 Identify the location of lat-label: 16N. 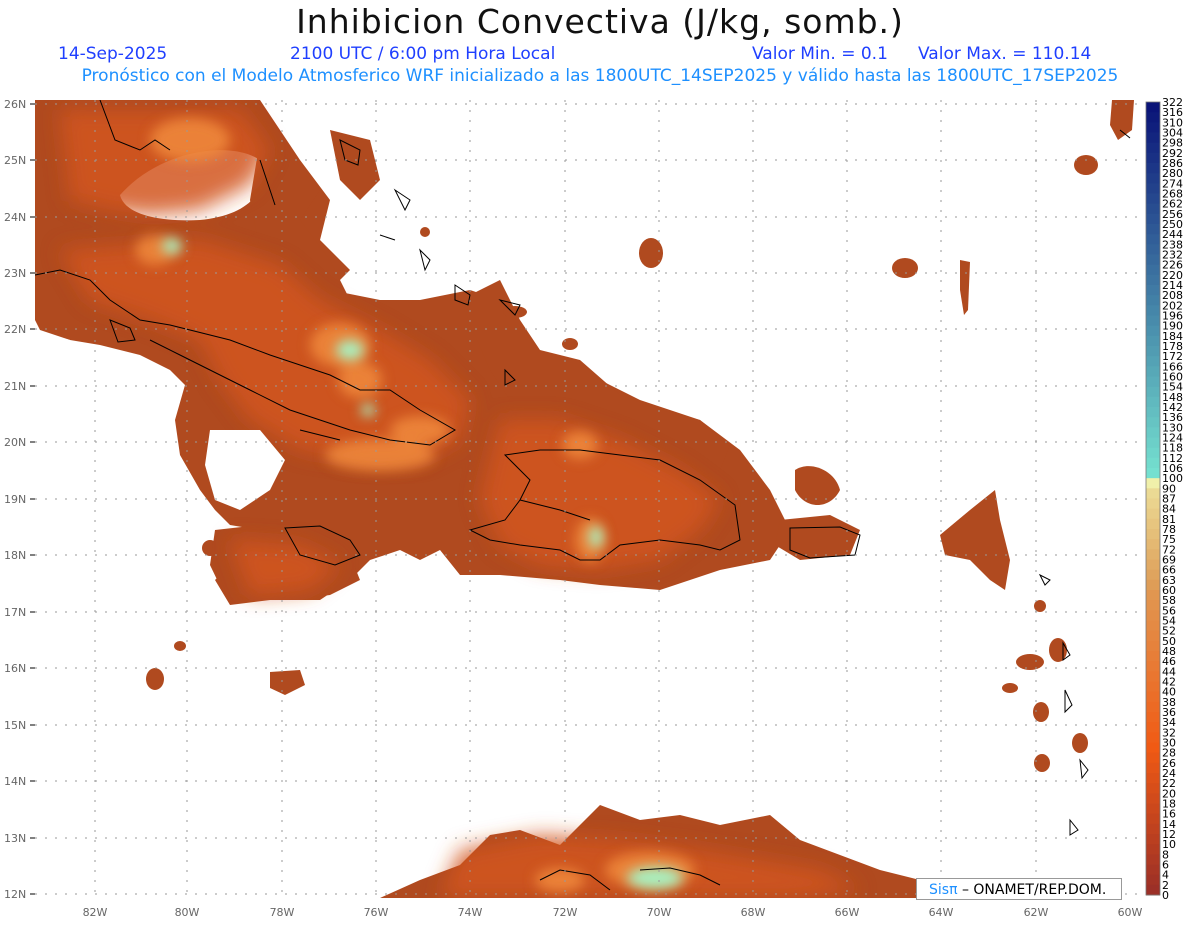
(15, 668).